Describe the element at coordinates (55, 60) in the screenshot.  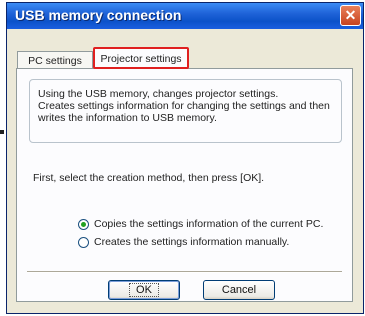
I see `tab-pc-settings: PC settings` at that location.